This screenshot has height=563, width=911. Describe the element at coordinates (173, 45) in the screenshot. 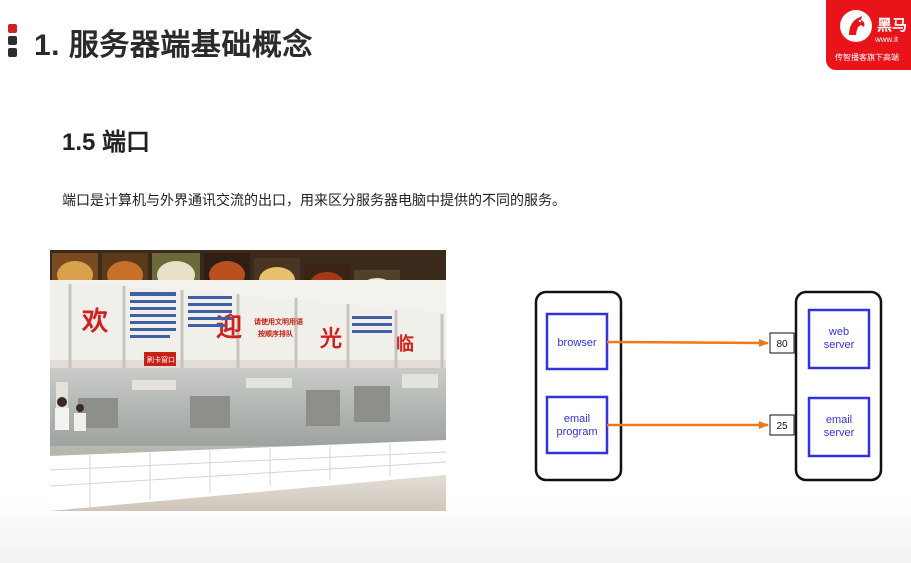

I see `page-title: 1. 服务器端基础概念` at that location.